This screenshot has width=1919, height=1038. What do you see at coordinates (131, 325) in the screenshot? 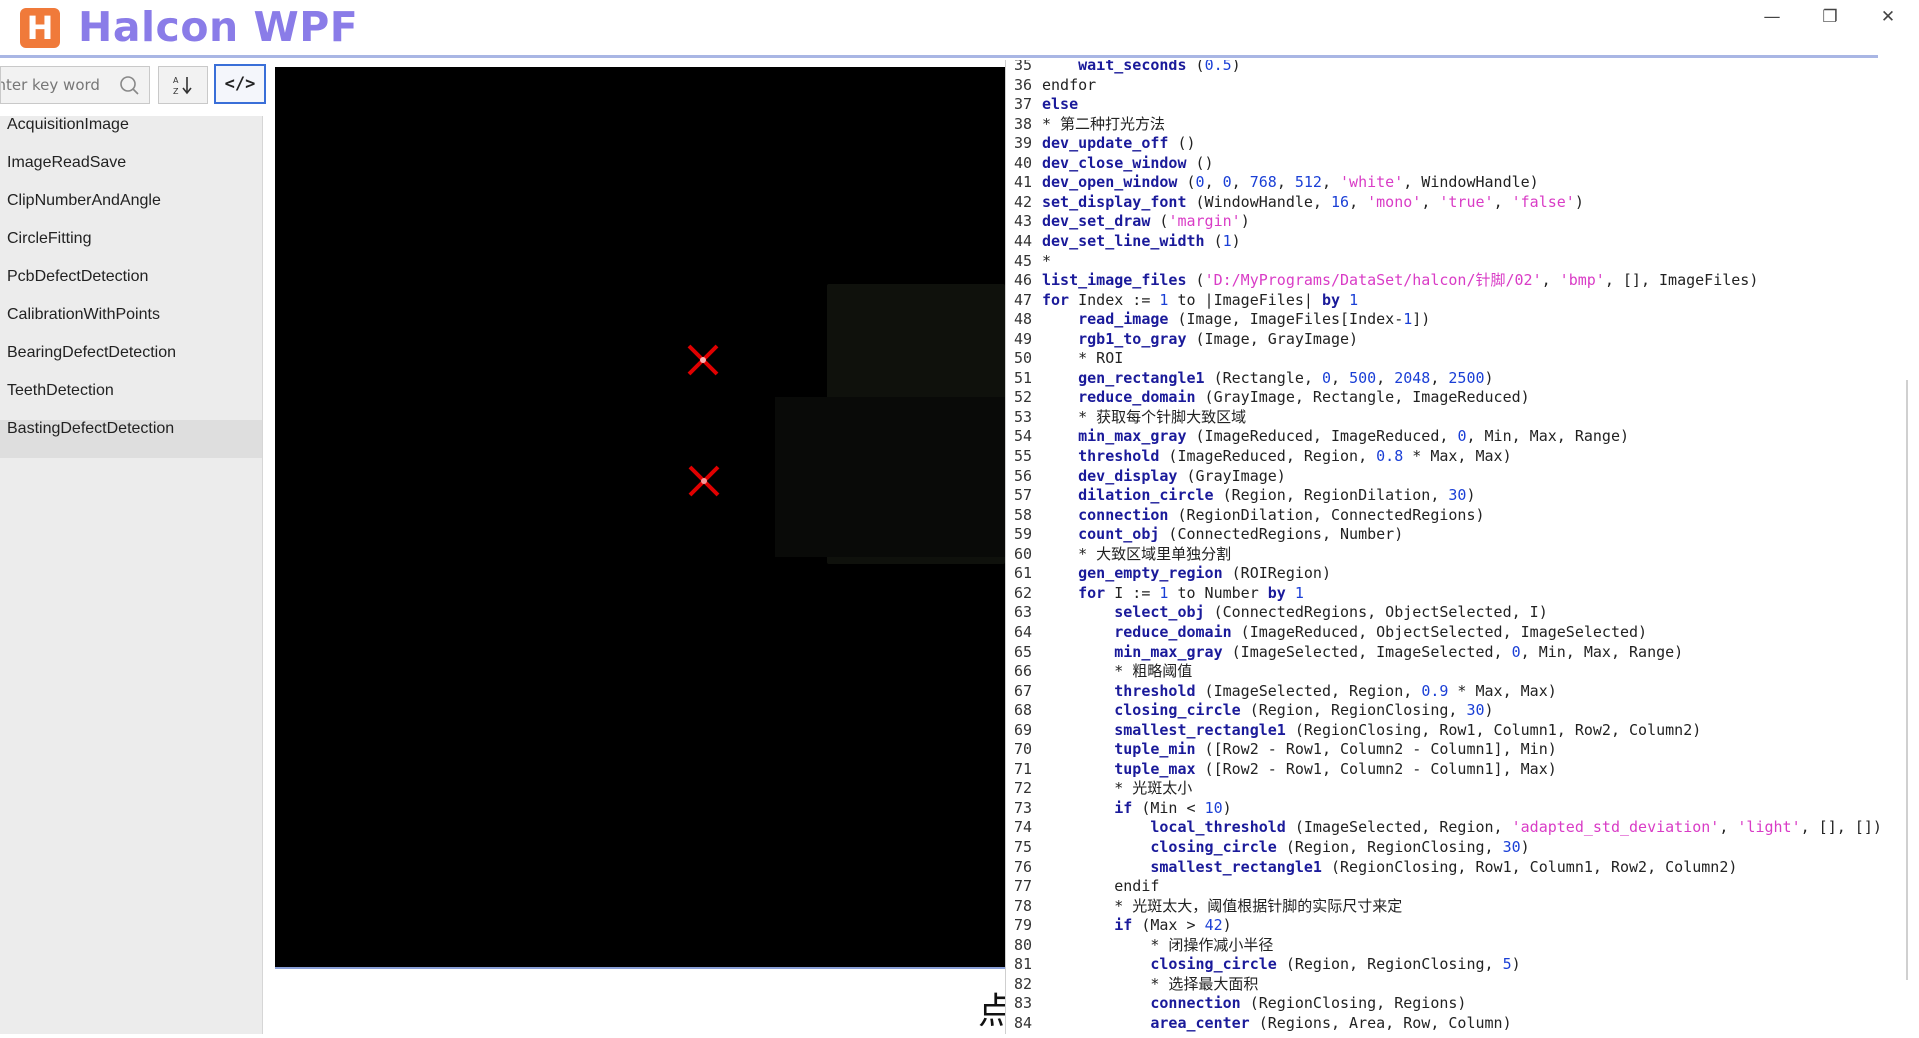
I see `list-item: CalibrationWithPoints` at bounding box center [131, 325].